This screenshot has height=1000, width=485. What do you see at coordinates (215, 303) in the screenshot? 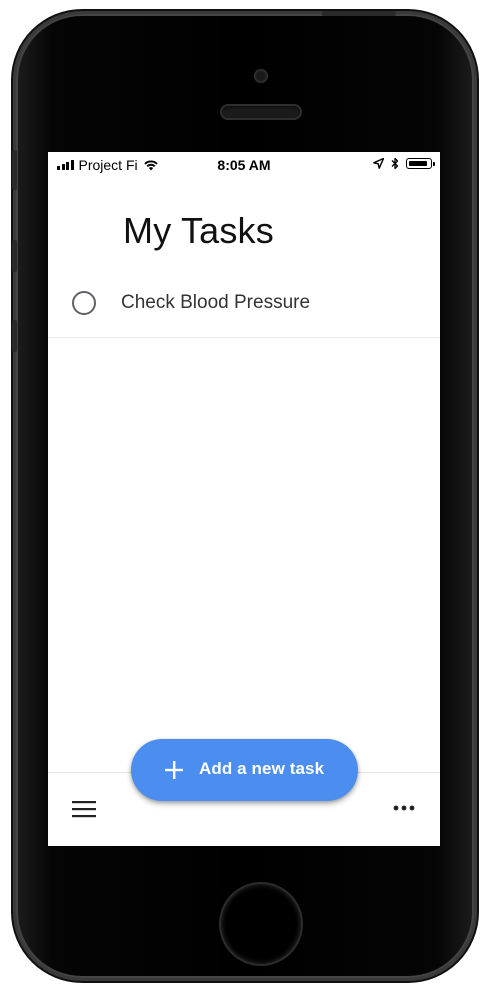
I see `task-title: Check Blood Pressure` at bounding box center [215, 303].